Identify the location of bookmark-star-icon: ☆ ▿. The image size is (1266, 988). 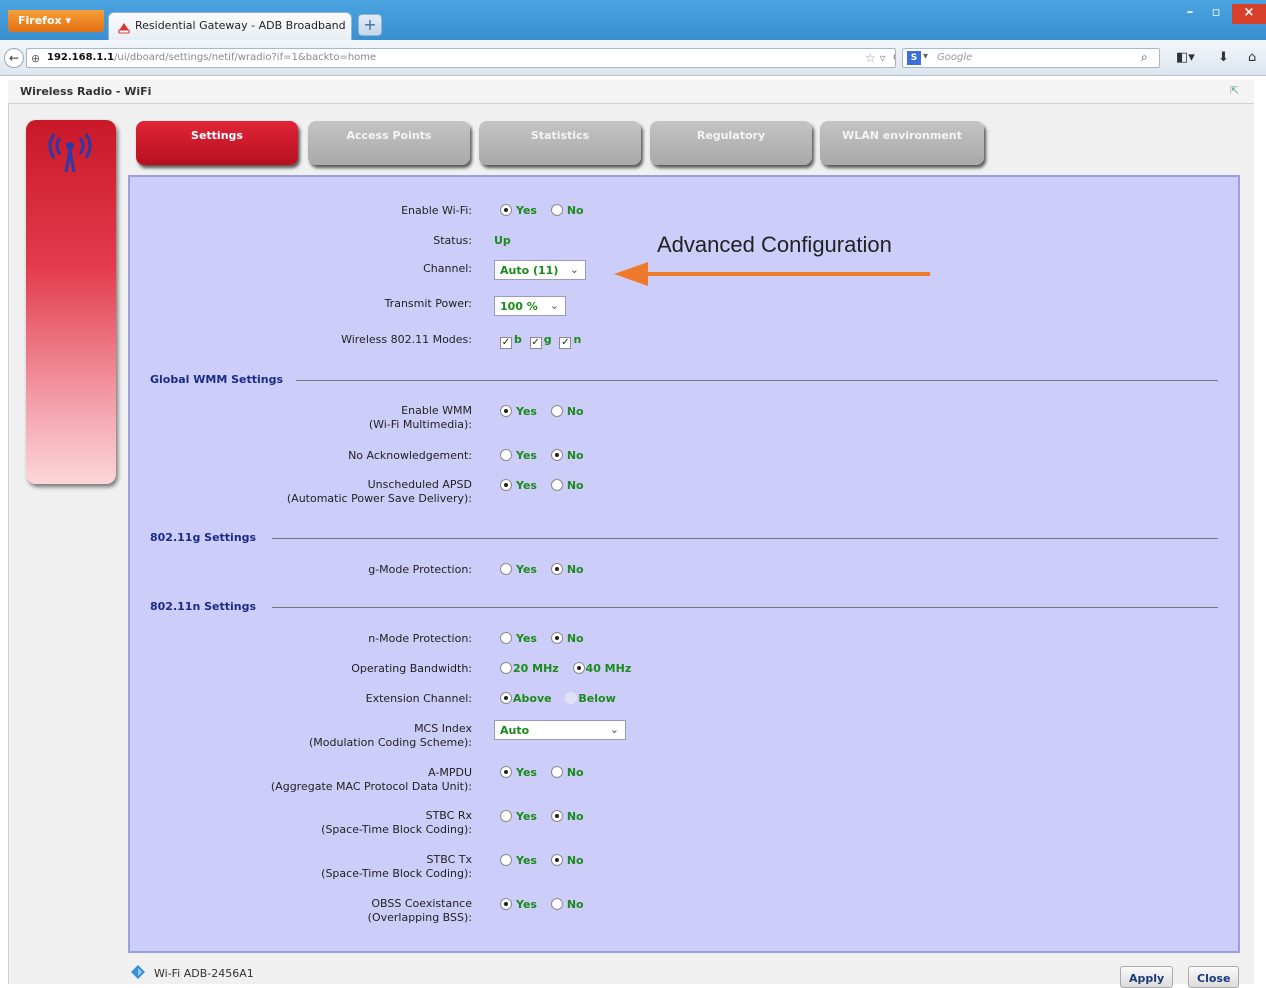
(875, 58).